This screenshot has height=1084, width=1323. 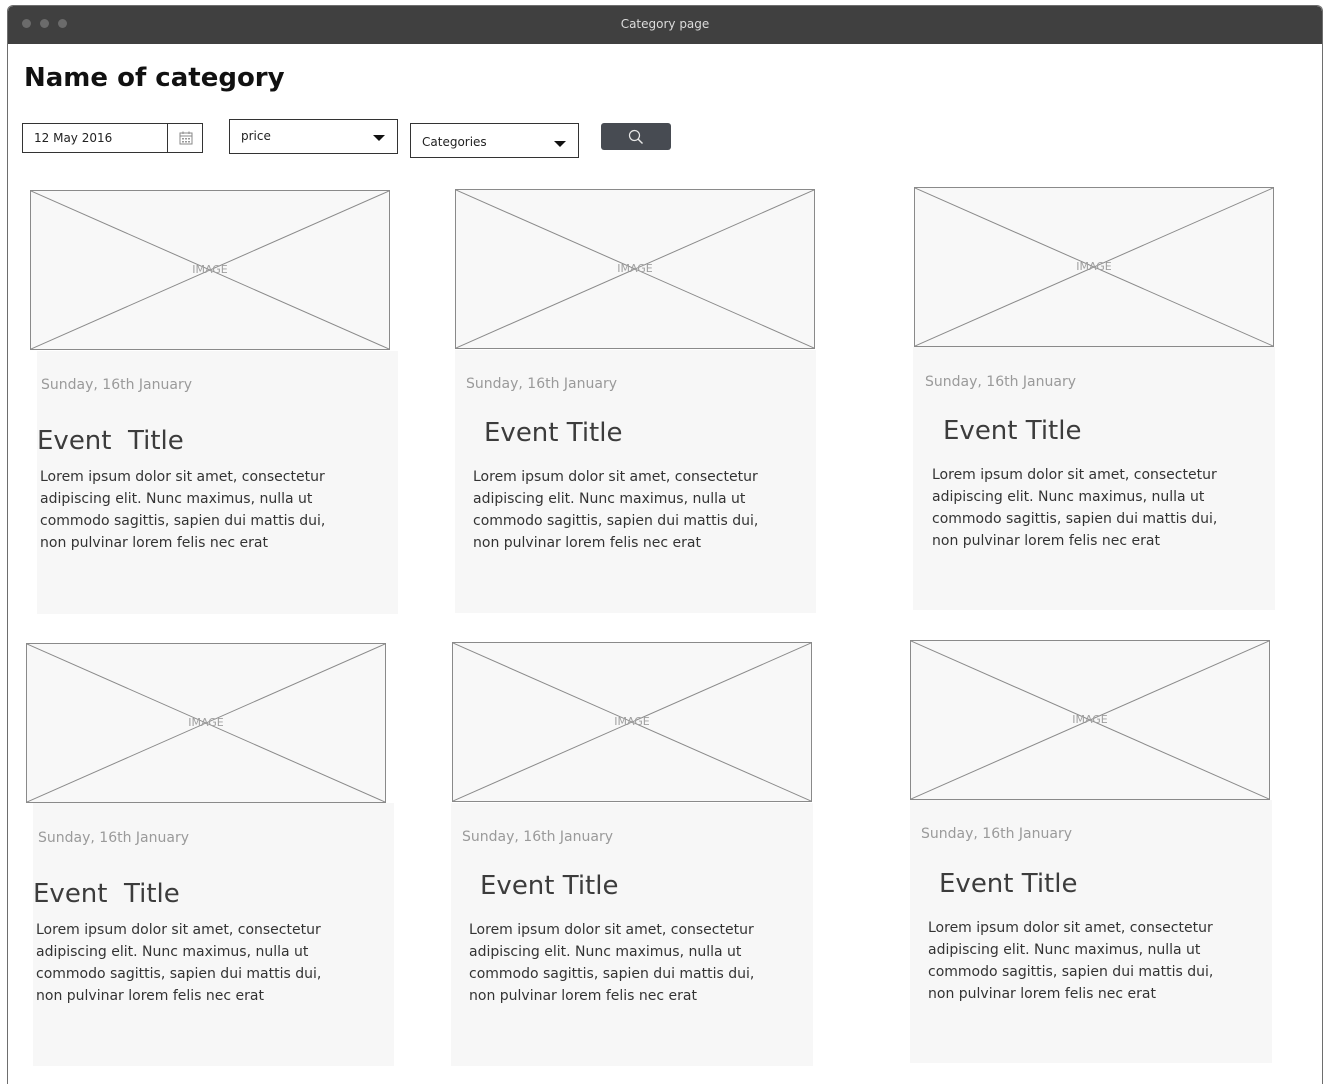 What do you see at coordinates (541, 384) in the screenshot?
I see `event-card-2-date: Sunday, 16th January` at bounding box center [541, 384].